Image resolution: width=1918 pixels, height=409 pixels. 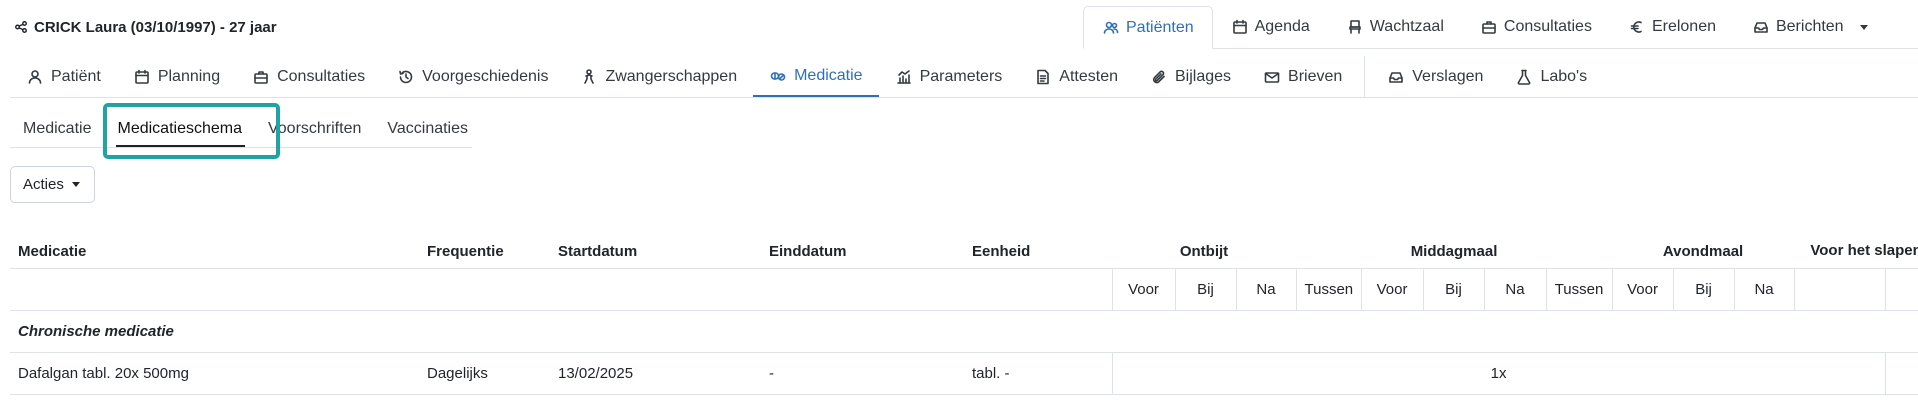 I want to click on main-nav-label: Agenda, so click(x=1282, y=26).